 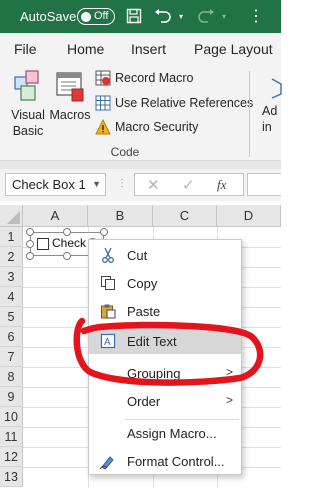 I want to click on insert-function-icon: fx, so click(x=221, y=185).